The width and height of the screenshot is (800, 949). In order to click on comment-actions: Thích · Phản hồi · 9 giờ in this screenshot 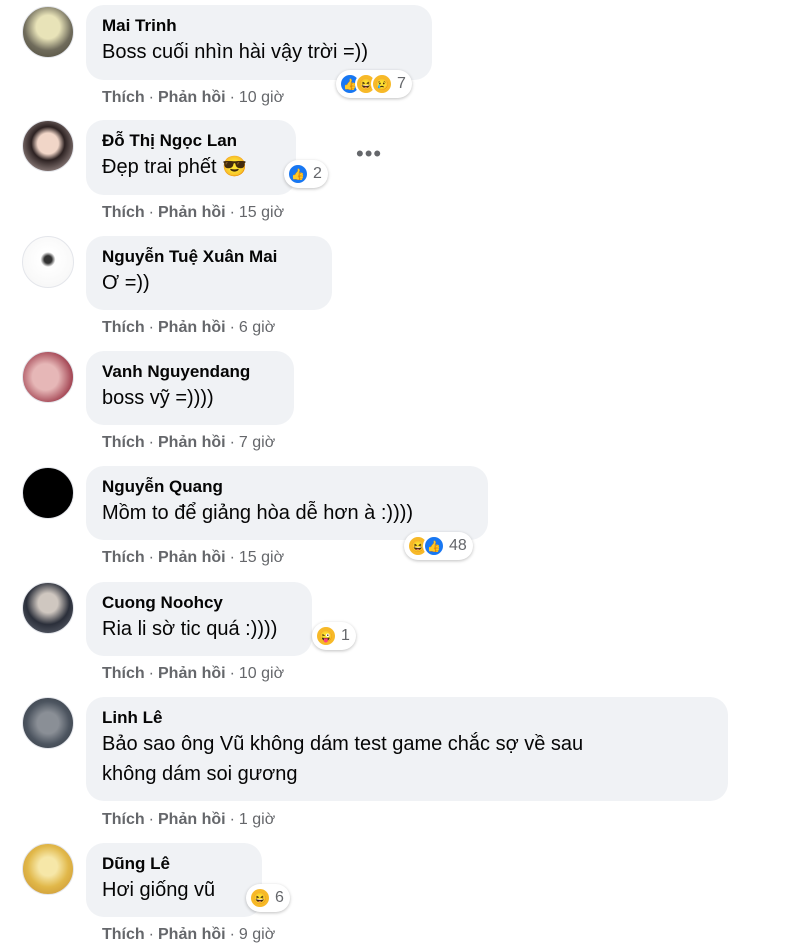, I will do `click(189, 934)`.